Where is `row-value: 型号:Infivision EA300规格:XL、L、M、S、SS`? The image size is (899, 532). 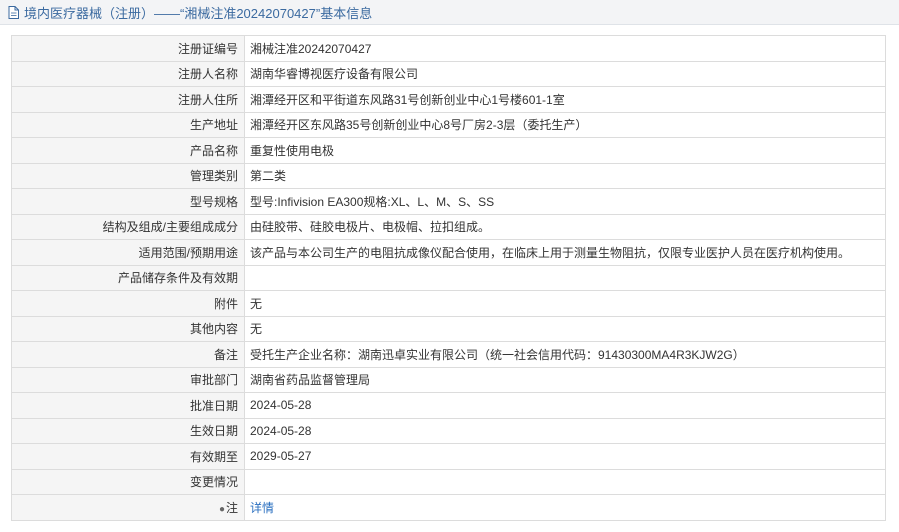 row-value: 型号:Infivision EA300规格:XL、L、M、S、SS is located at coordinates (565, 201).